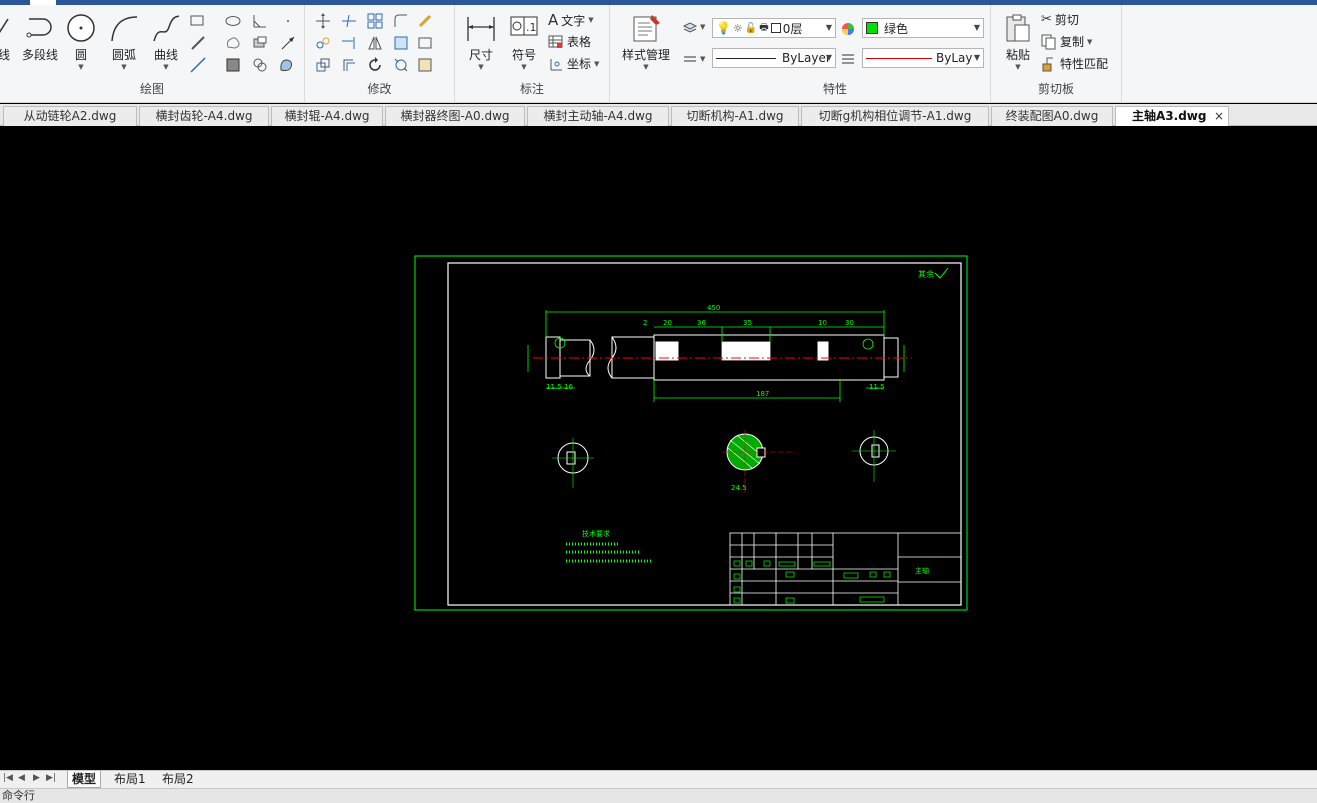 This screenshot has height=803, width=1317. What do you see at coordinates (84, 779) in the screenshot?
I see `layout-tab-model: 模型` at bounding box center [84, 779].